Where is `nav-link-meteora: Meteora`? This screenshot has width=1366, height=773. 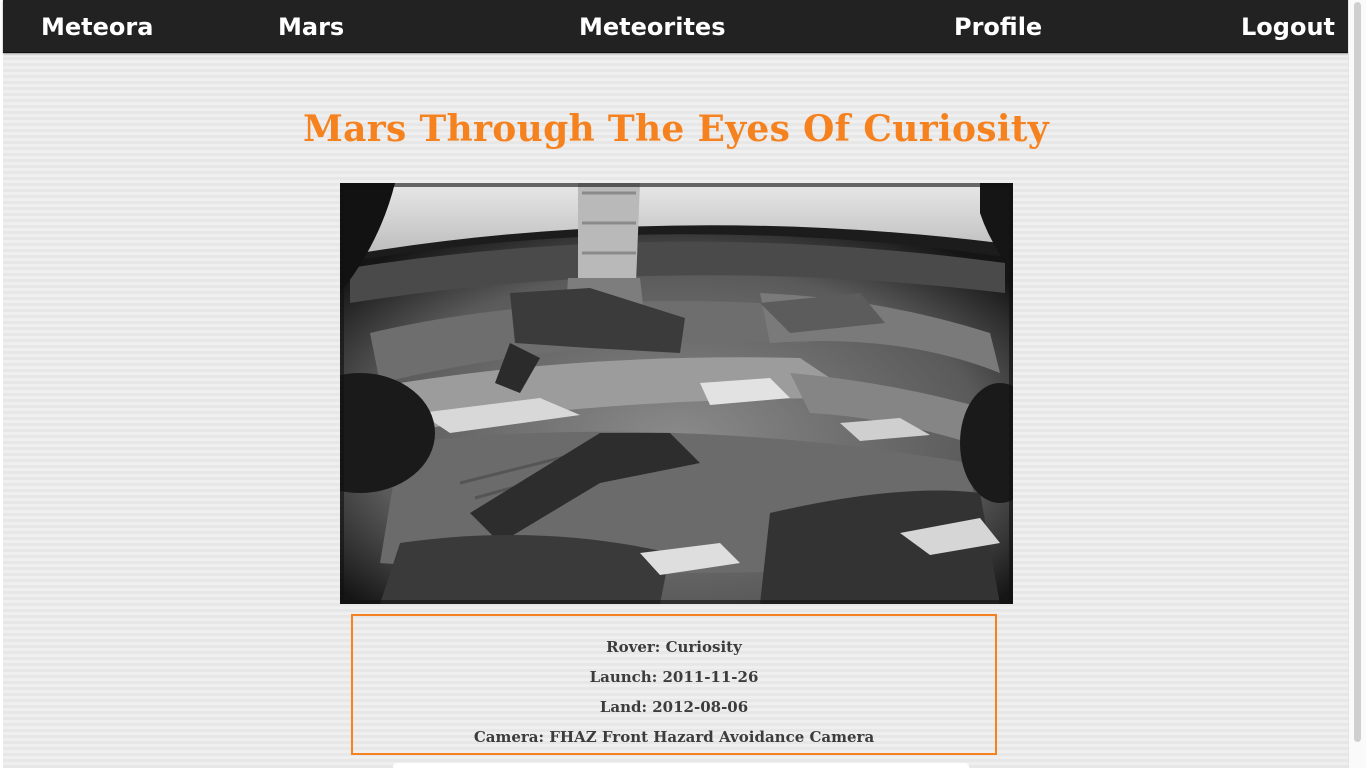
nav-link-meteora: Meteora is located at coordinates (97, 26).